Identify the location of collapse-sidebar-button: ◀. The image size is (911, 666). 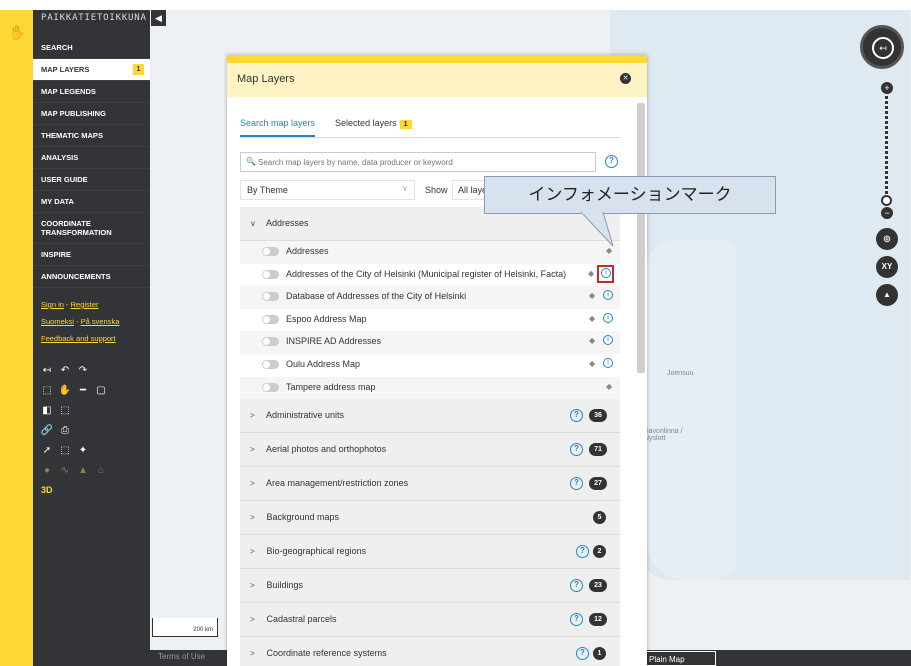
(158, 18).